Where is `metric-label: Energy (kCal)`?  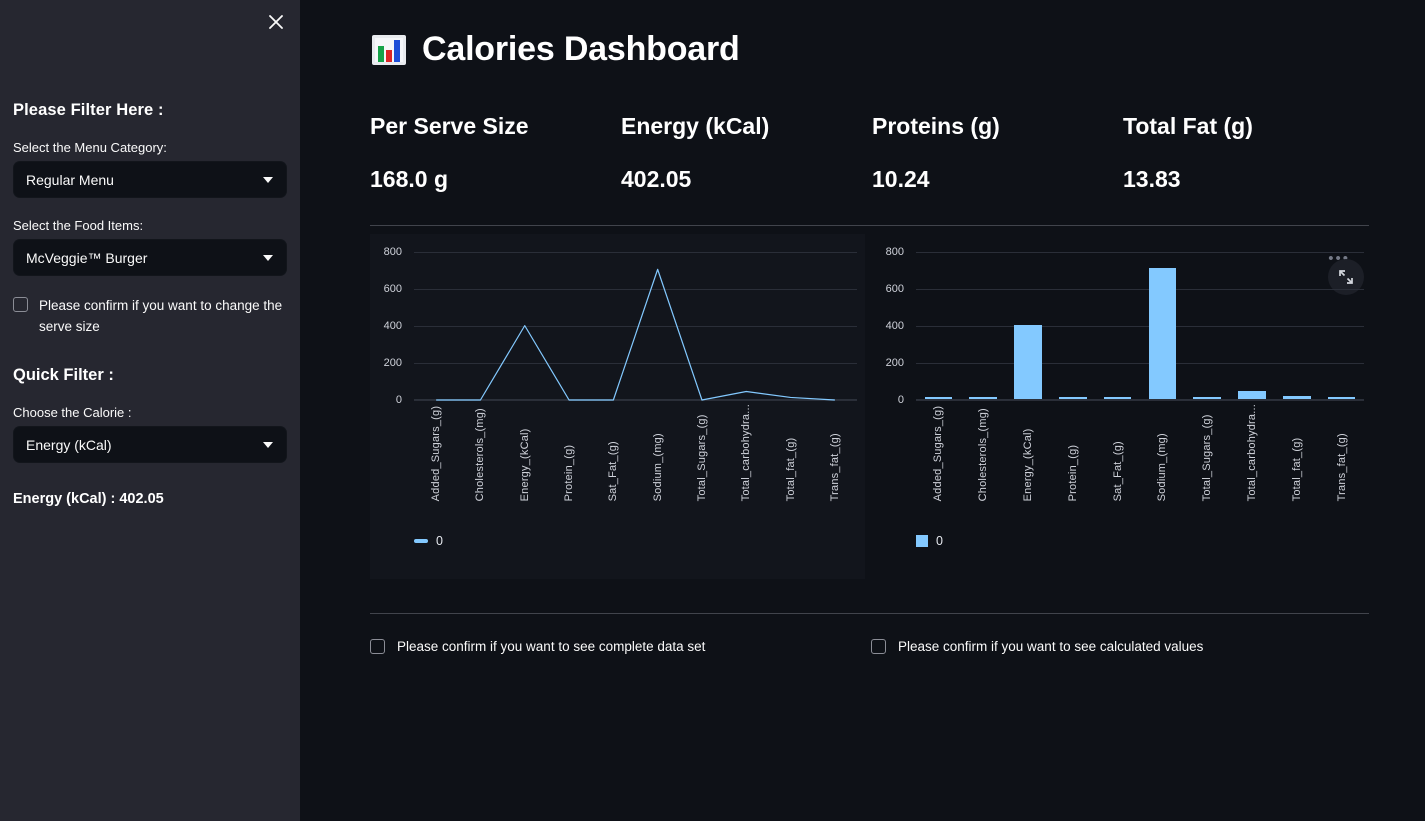
metric-label: Energy (kCal) is located at coordinates (695, 126).